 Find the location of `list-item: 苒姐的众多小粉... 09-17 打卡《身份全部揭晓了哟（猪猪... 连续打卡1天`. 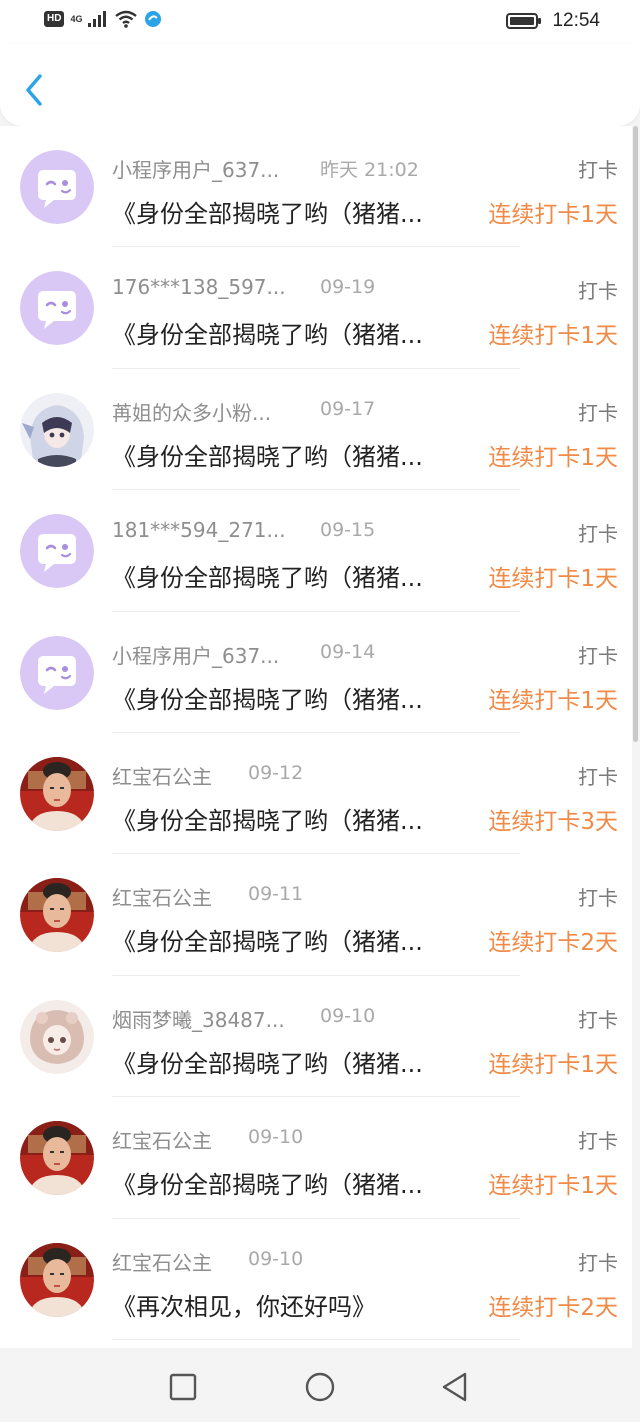

list-item: 苒姐的众多小粉... 09-17 打卡《身份全部揭晓了哟（猪猪... 连续打卡1天 is located at coordinates (316, 430).